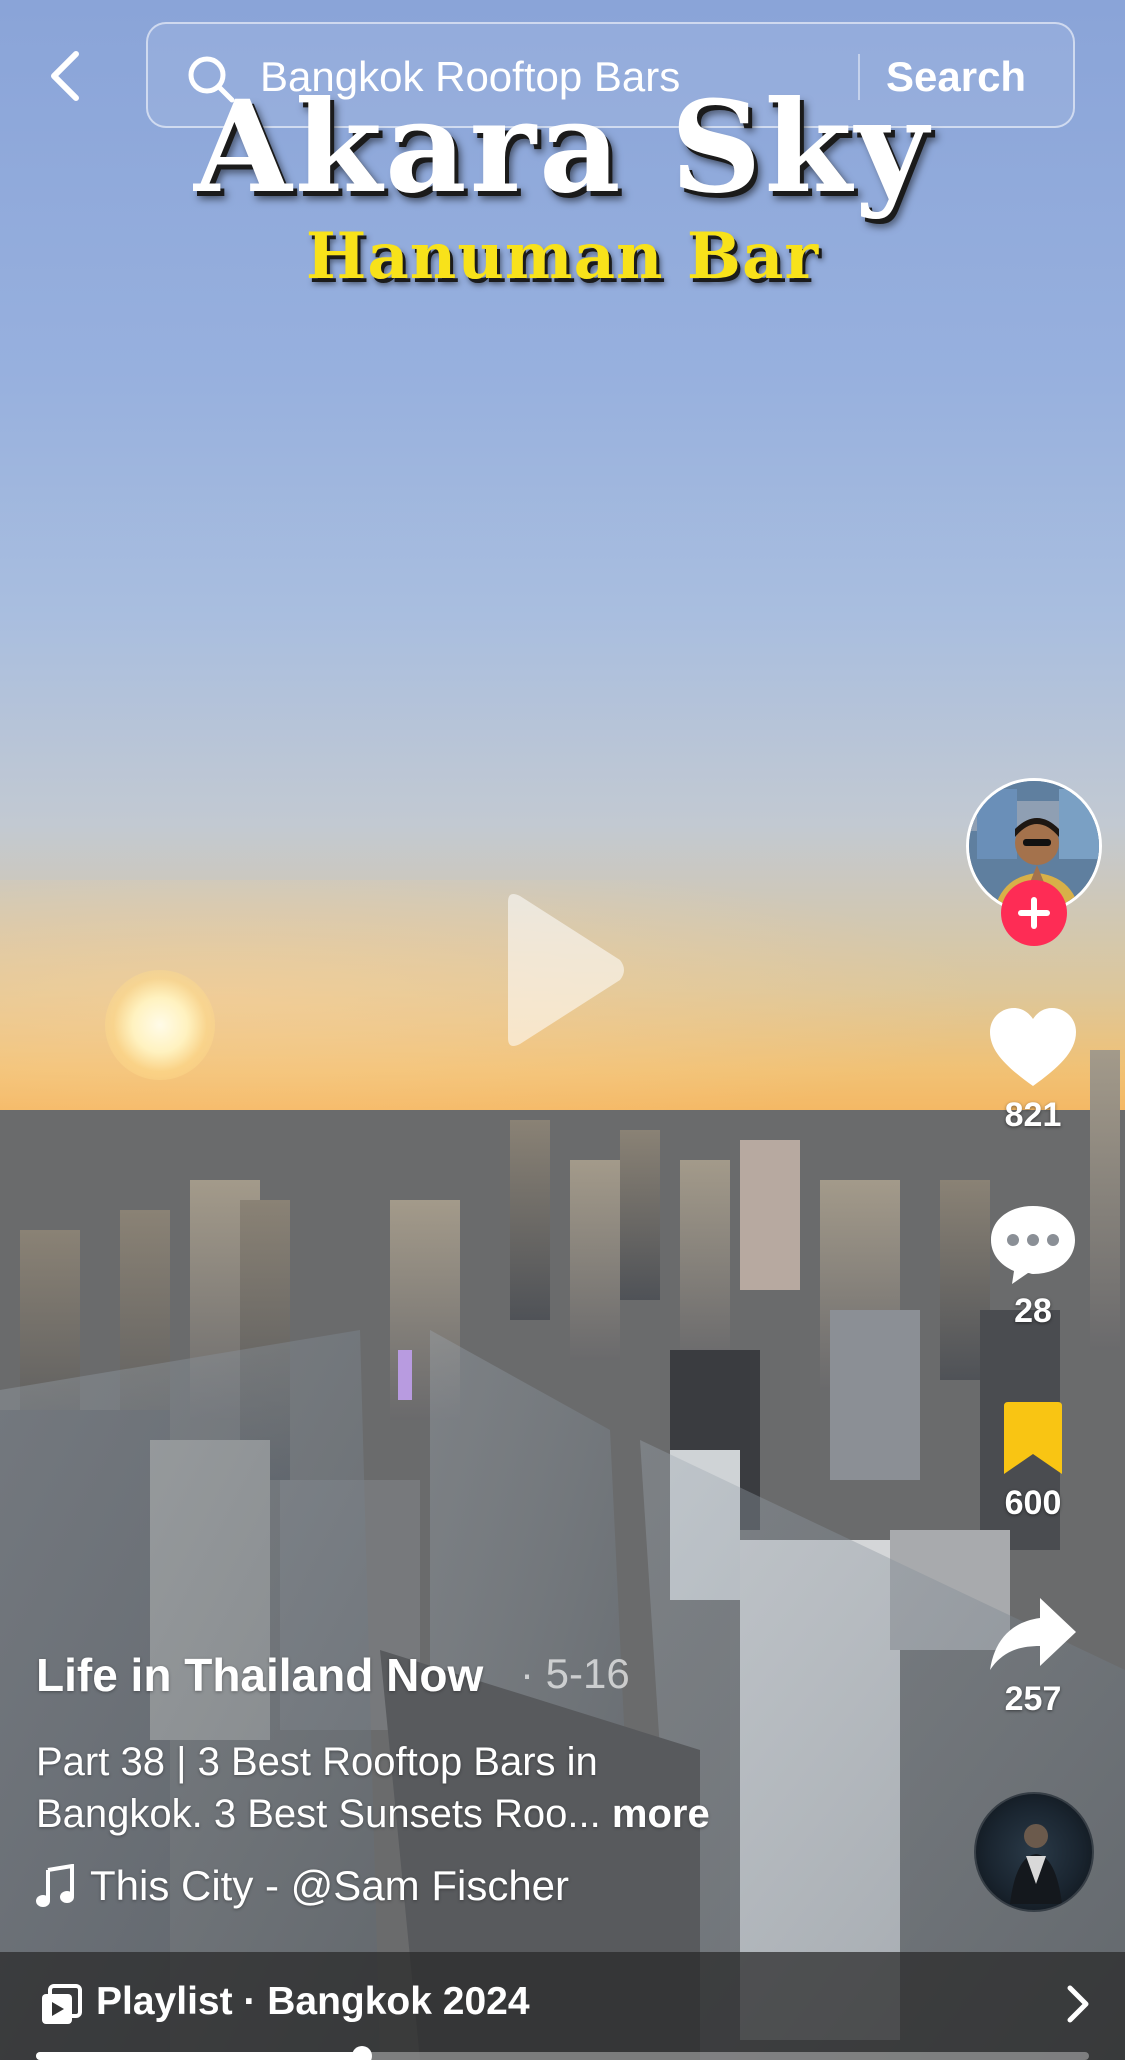 The image size is (1125, 2060). I want to click on playlist-bar: Playlist · Bangkok 2024, so click(562, 2006).